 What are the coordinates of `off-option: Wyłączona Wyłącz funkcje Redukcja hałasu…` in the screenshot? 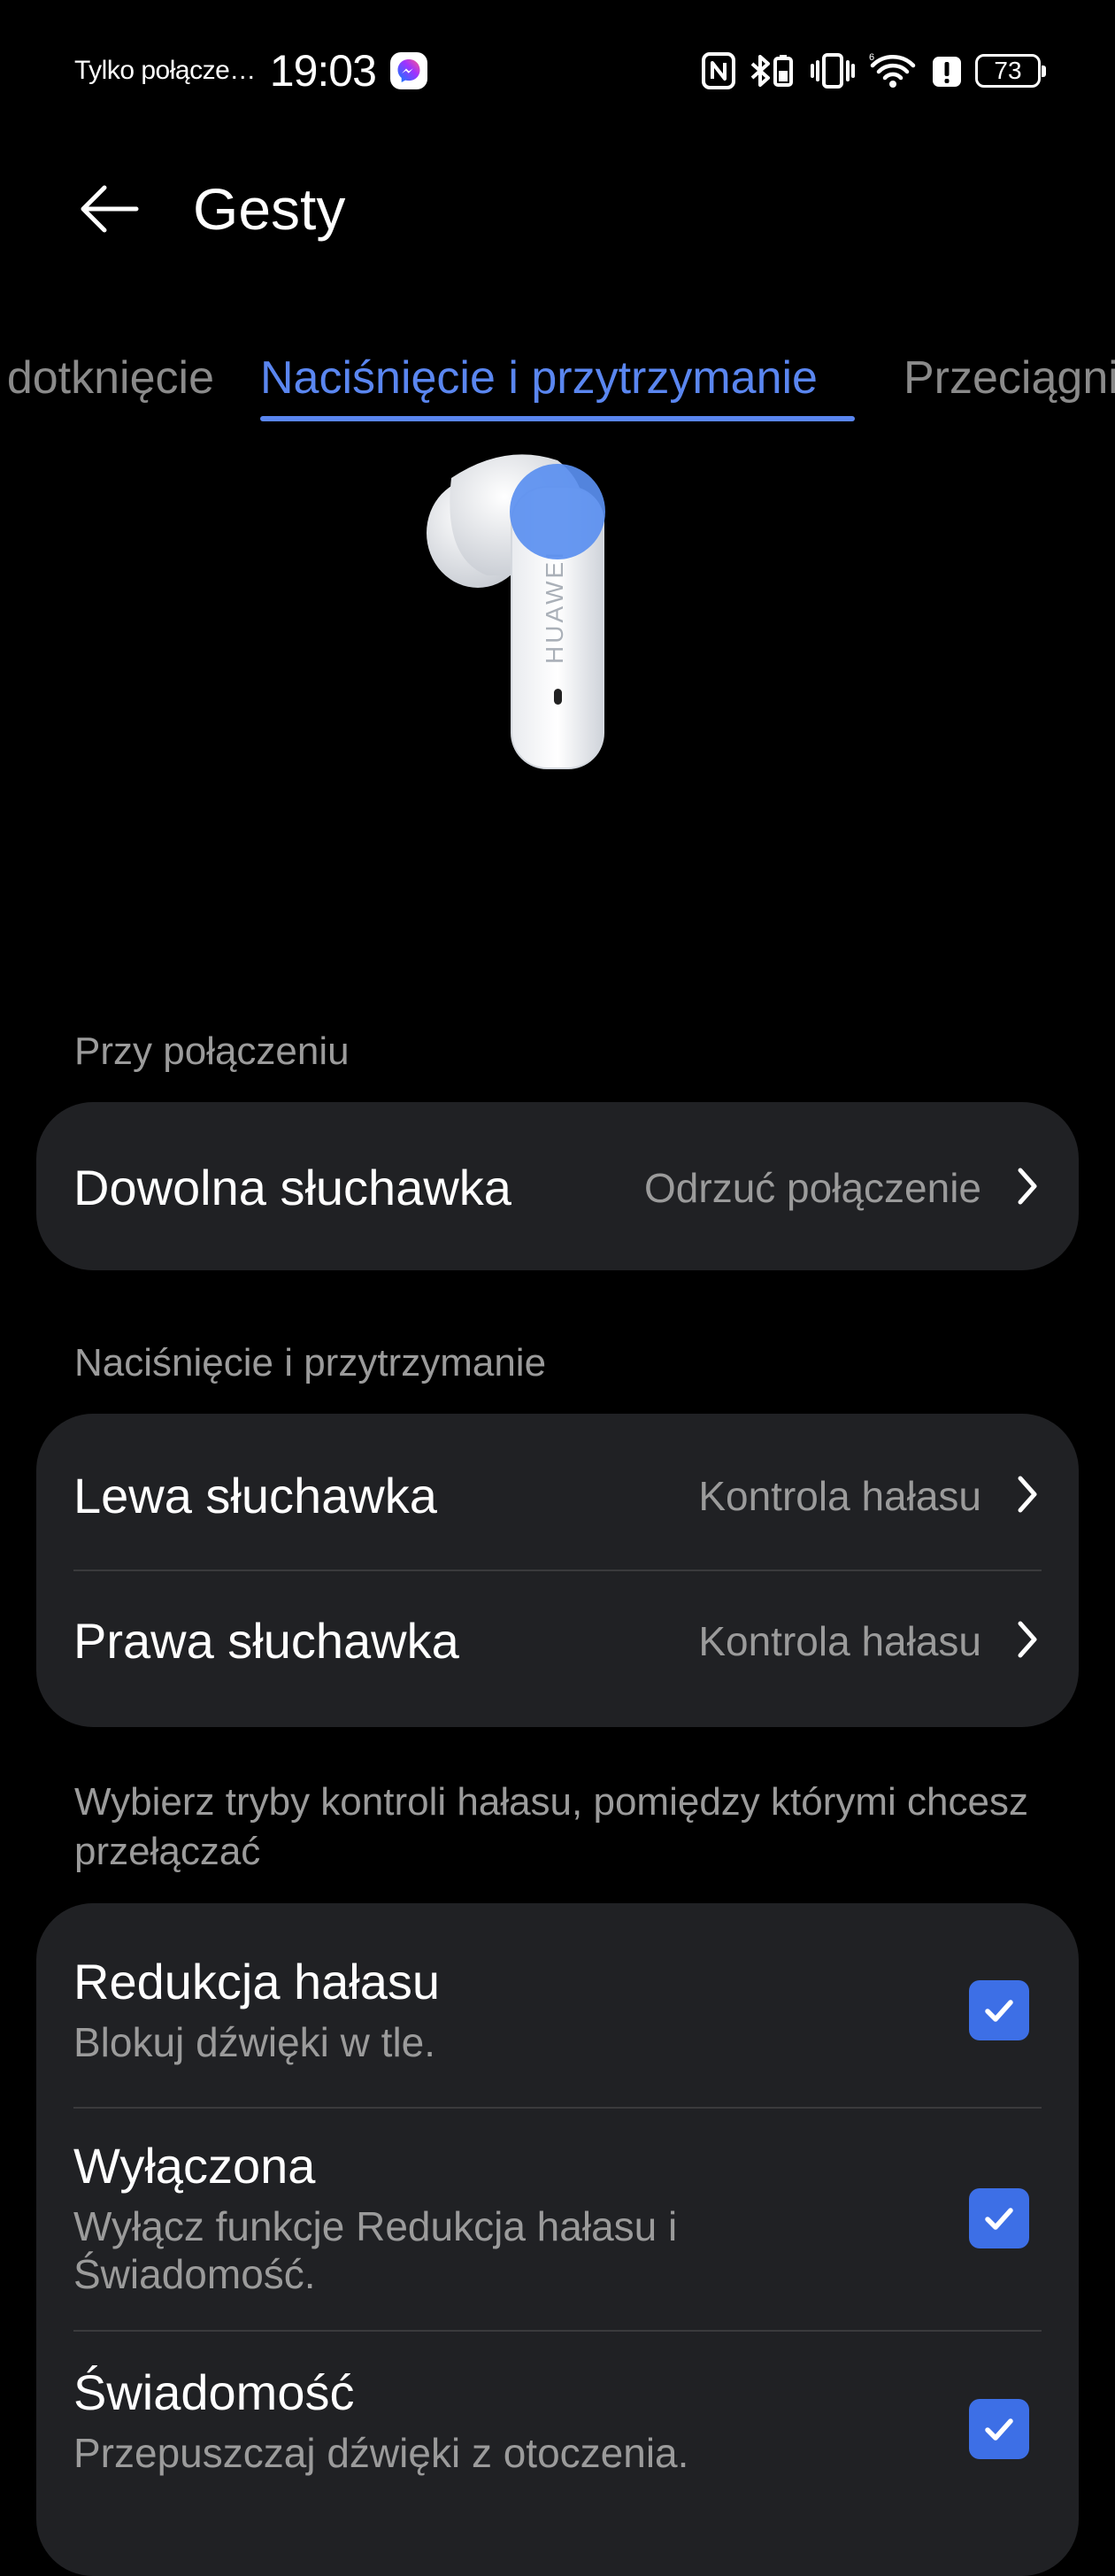 It's located at (557, 2219).